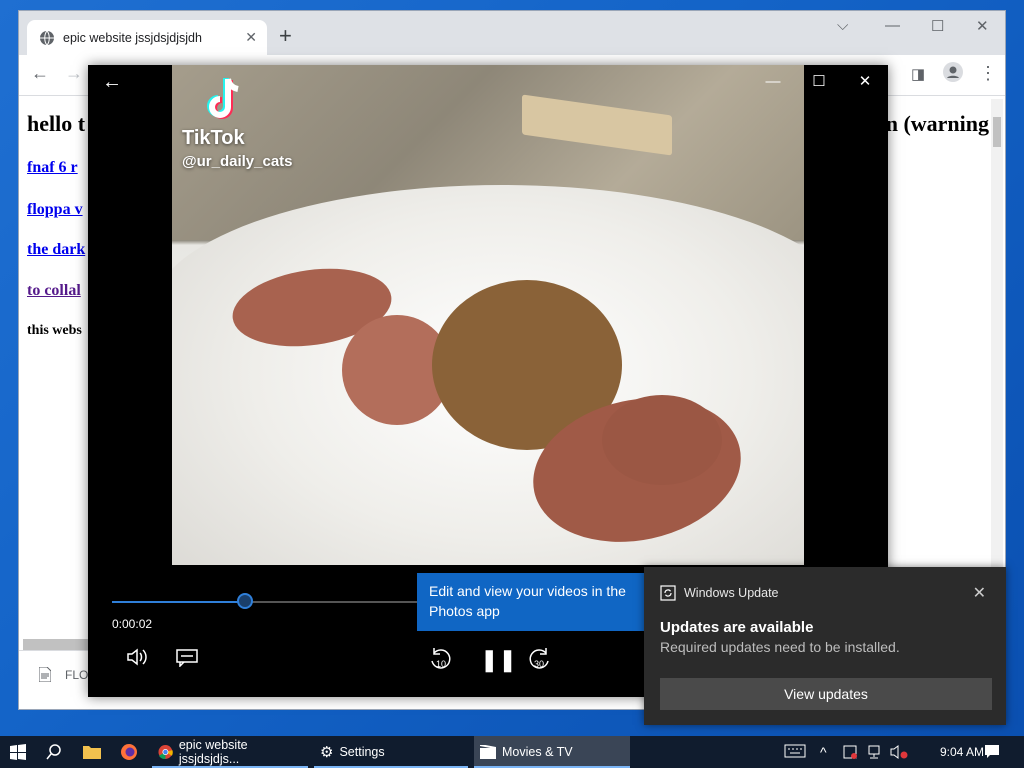  Describe the element at coordinates (537, 752) in the screenshot. I see `taskbar-item-label: Movies & TV` at that location.